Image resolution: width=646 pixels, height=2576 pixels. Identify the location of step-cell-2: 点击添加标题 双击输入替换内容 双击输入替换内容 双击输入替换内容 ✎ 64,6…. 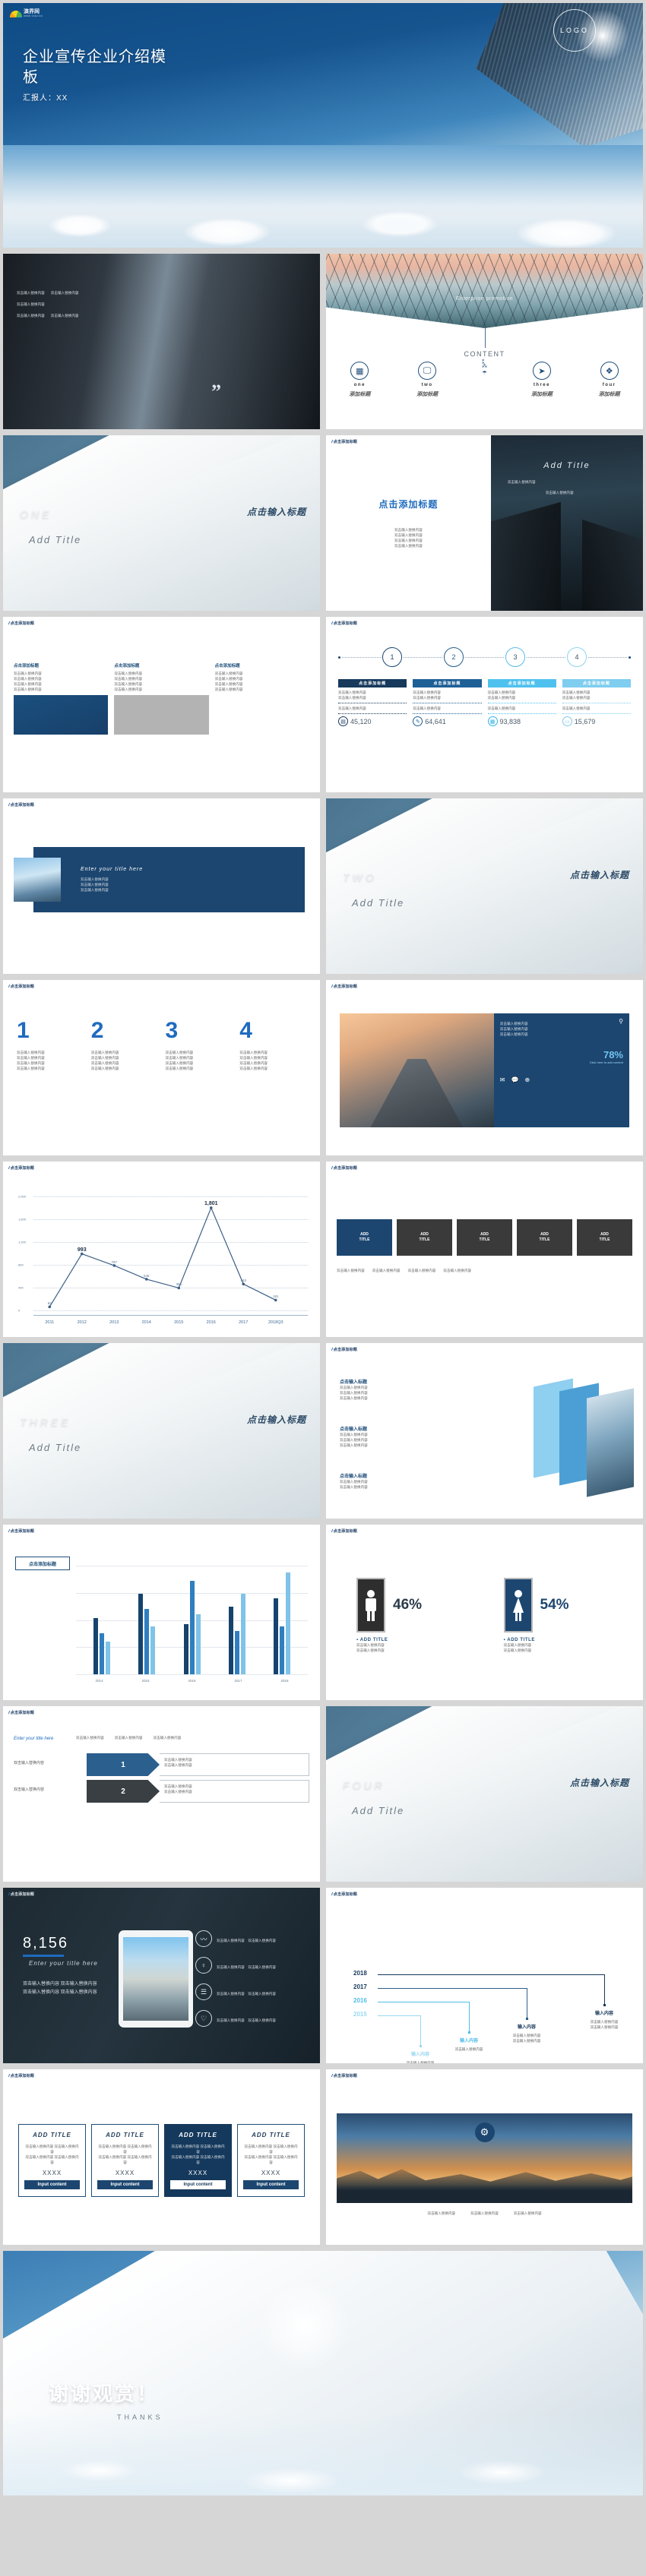
(448, 703).